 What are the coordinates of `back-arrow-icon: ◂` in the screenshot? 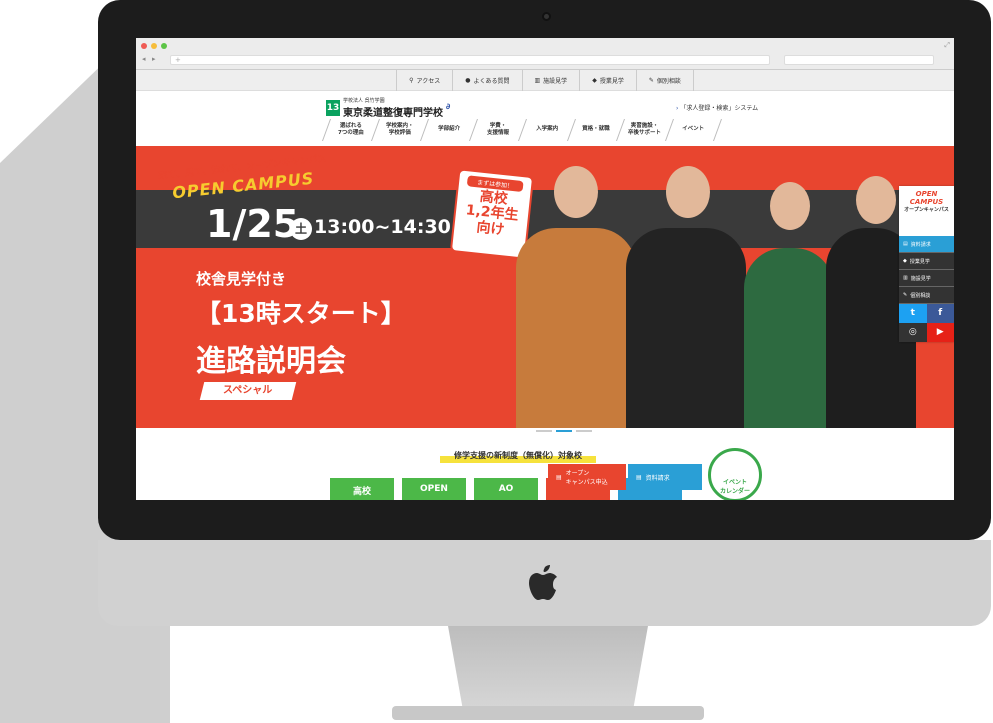 It's located at (144, 59).